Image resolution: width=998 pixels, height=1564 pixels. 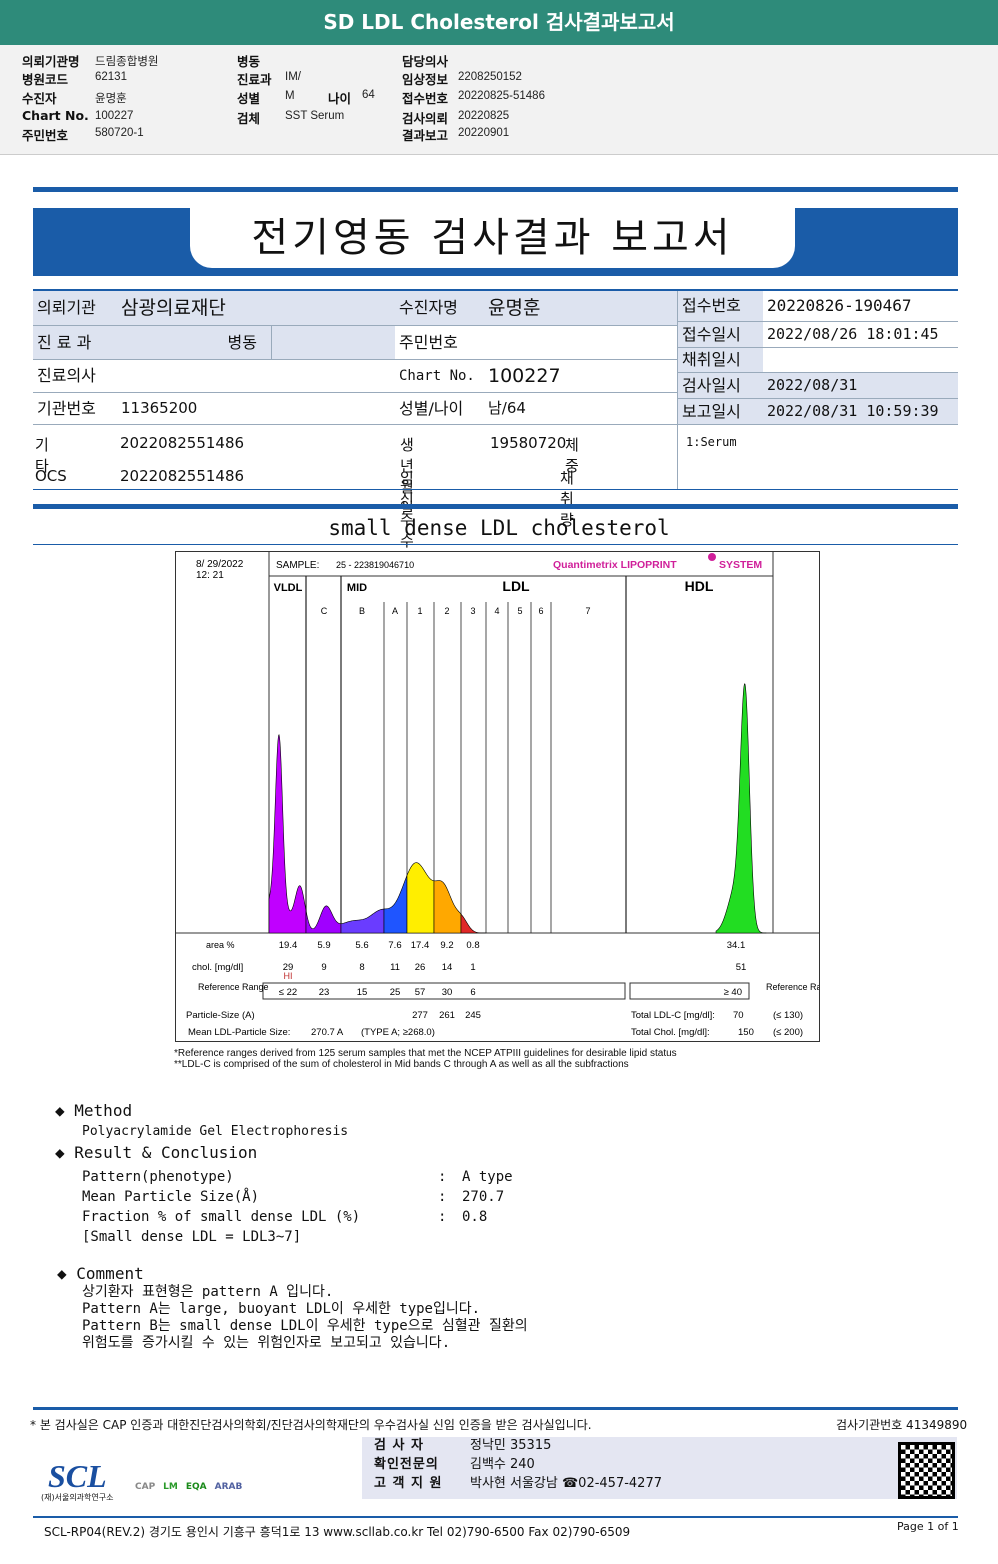 I want to click on chart-label: Chart No., so click(x=439, y=376).